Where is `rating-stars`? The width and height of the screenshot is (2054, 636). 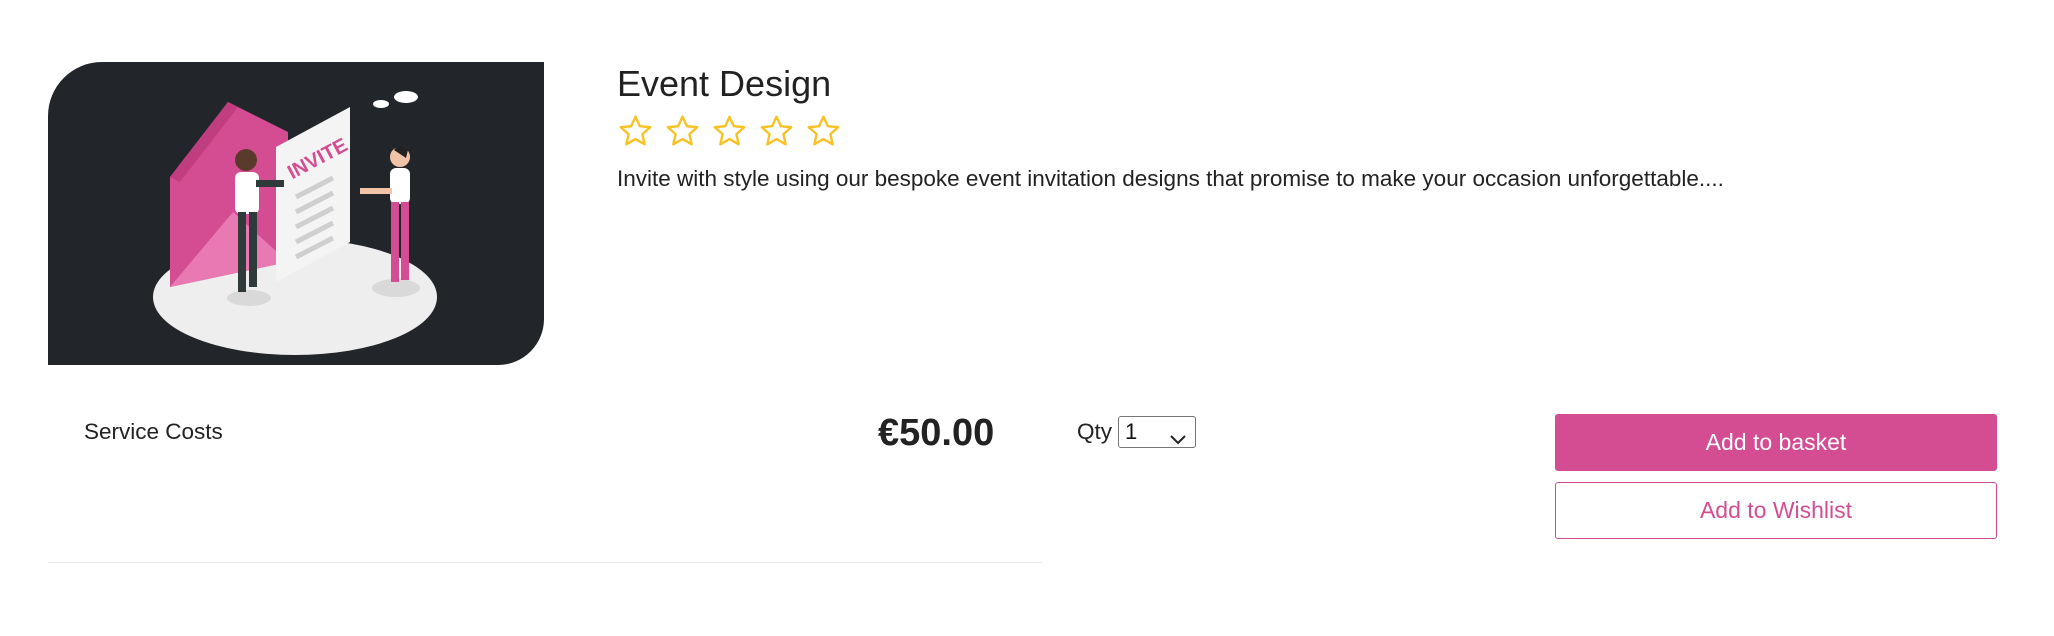 rating-stars is located at coordinates (729, 131).